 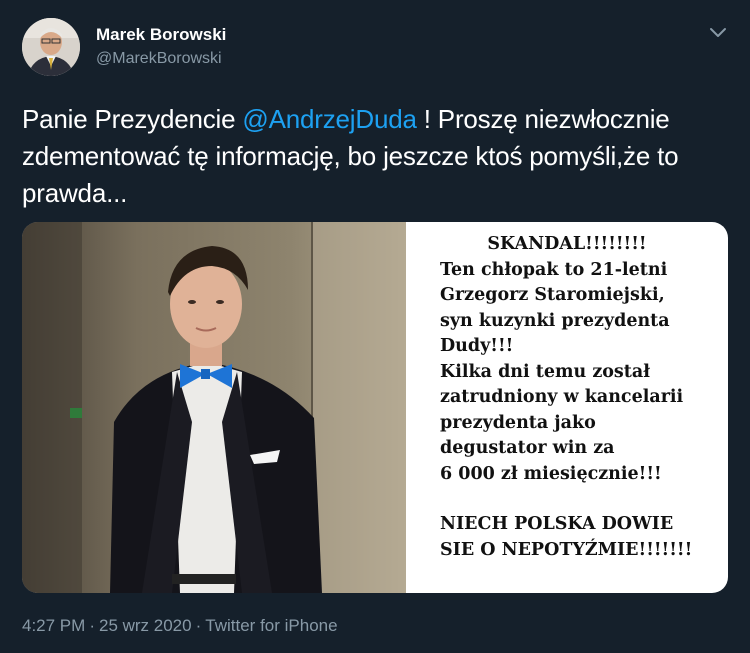 I want to click on tweet-meta: 4:27 PM · 25 wrz 2020 · Twitter for iPhone, so click(x=180, y=626).